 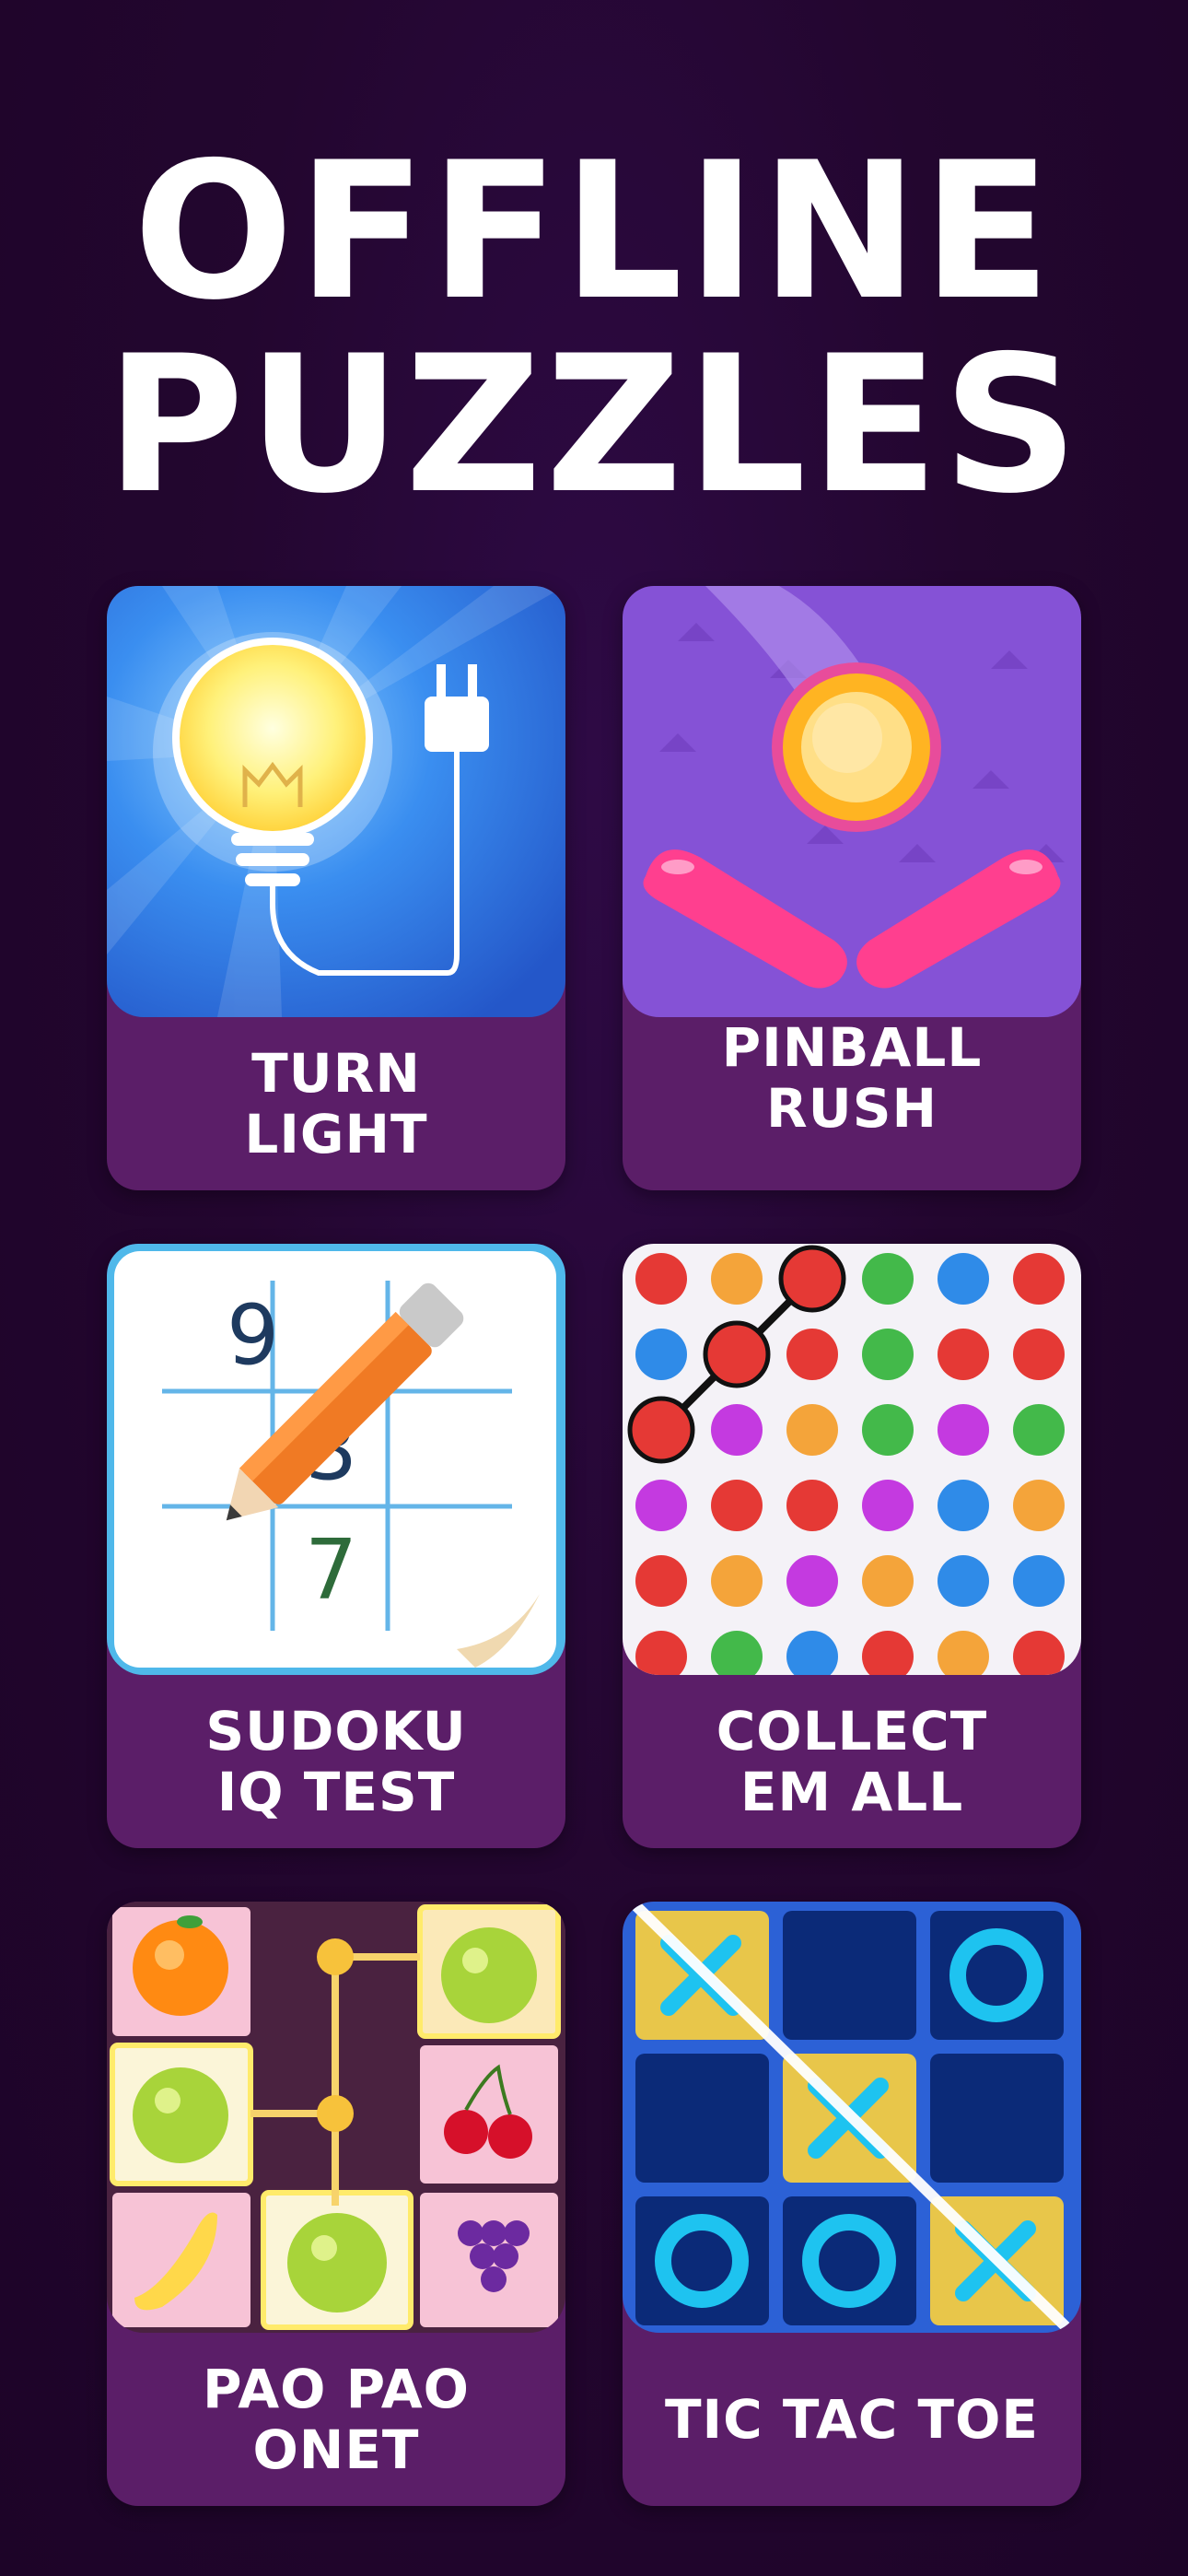 I want to click on game-title-pao-pao-onet: PAO PAO ONET, so click(x=336, y=2419).